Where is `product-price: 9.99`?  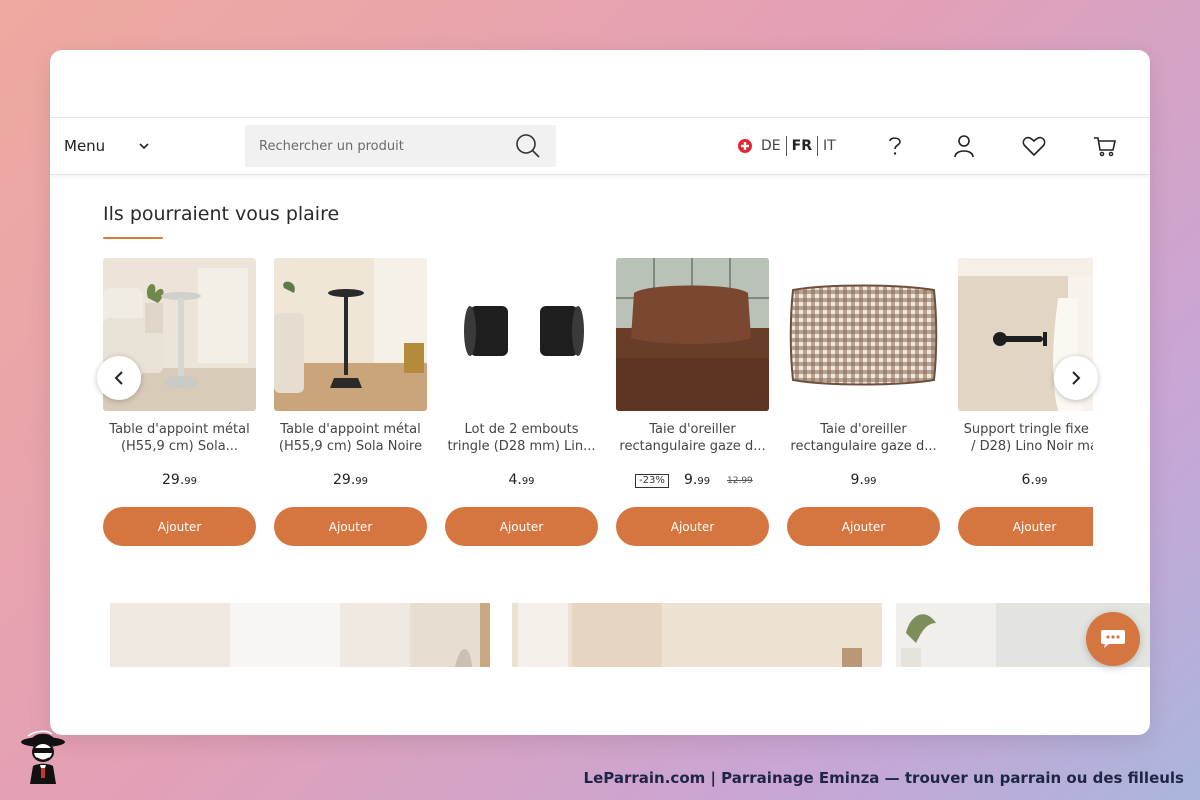
product-price: 9.99 is located at coordinates (863, 480).